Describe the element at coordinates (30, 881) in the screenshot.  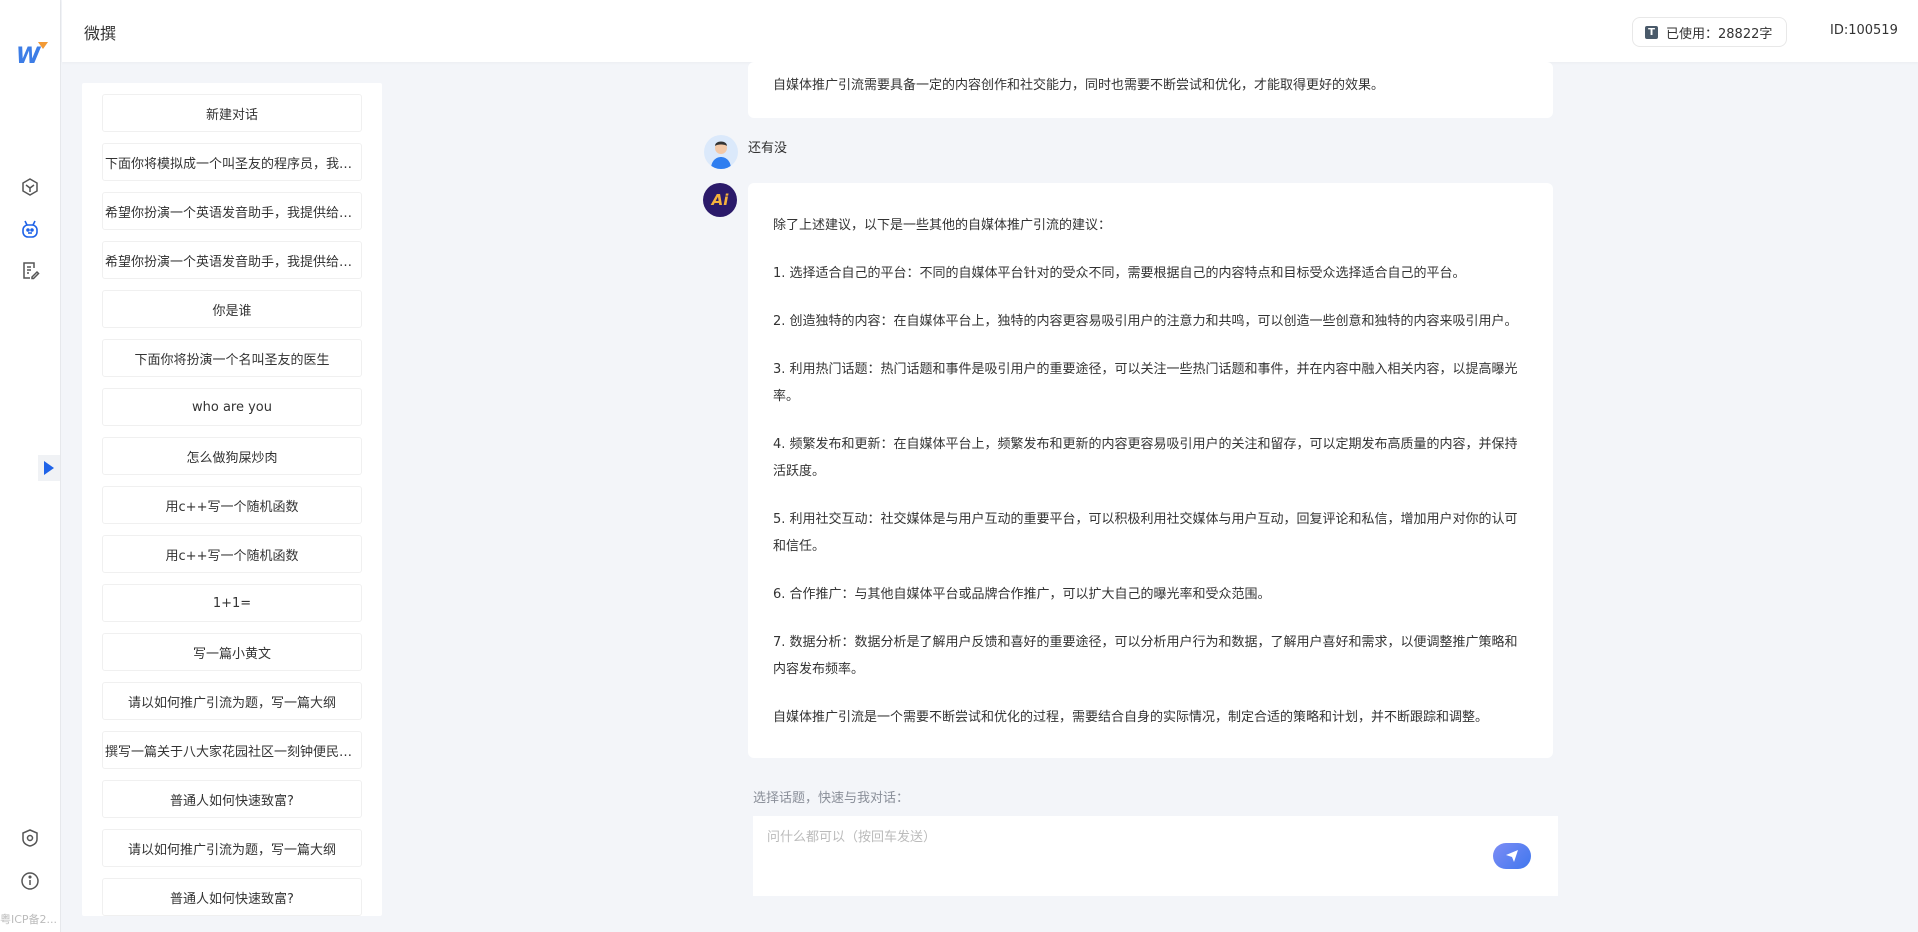
I see `info-icon` at that location.